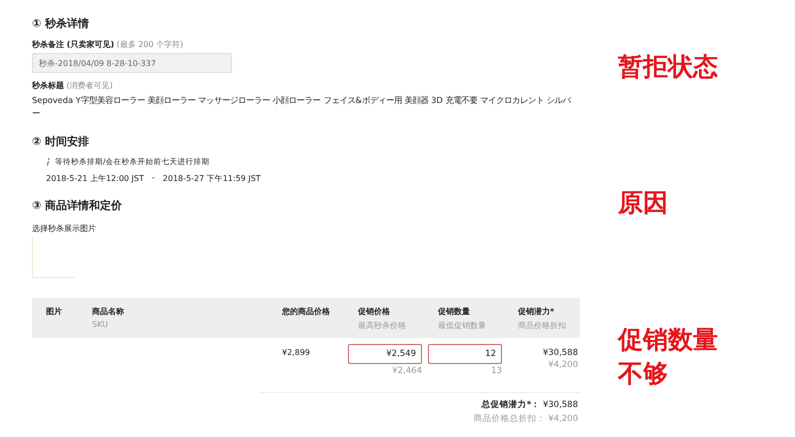 Image resolution: width=795 pixels, height=437 pixels. What do you see at coordinates (296, 352) in the screenshot?
I see `table-cell: ¥2,899` at bounding box center [296, 352].